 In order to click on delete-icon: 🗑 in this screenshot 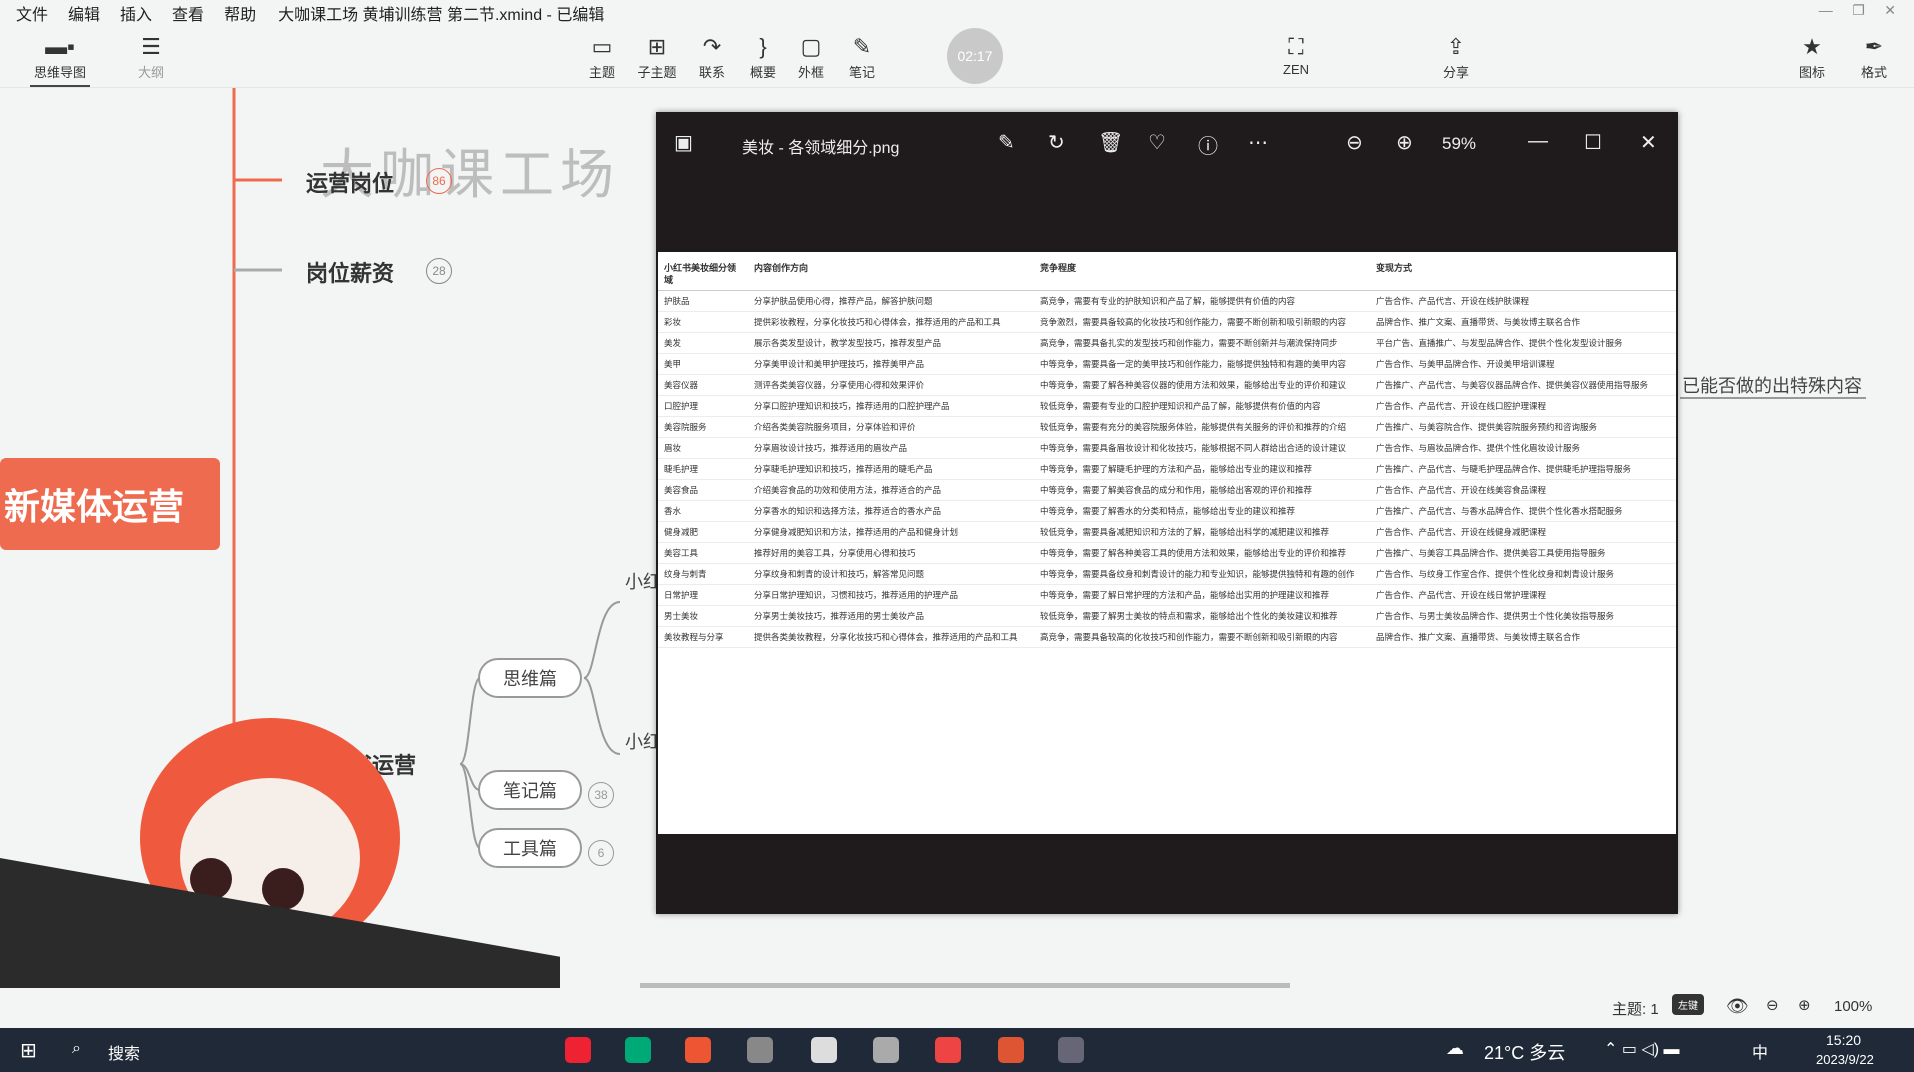, I will do `click(1110, 142)`.